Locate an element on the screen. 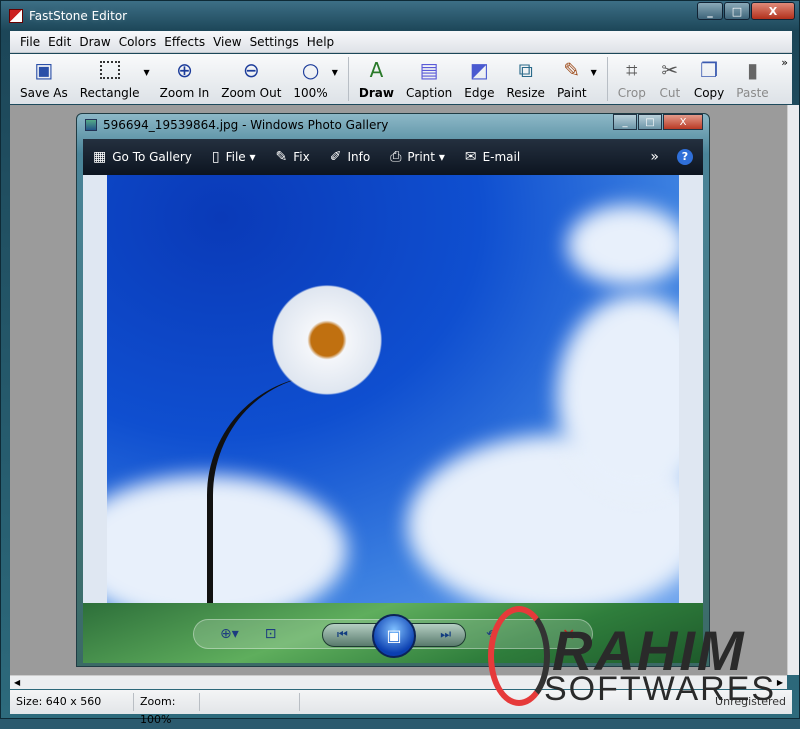 The height and width of the screenshot is (729, 800). resize-button: ⧉ Resize is located at coordinates (525, 77).